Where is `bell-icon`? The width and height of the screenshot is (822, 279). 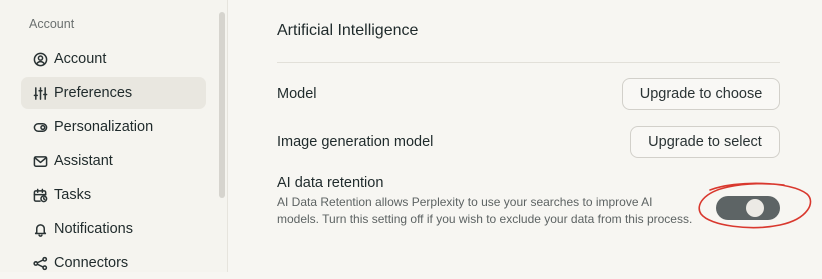
bell-icon is located at coordinates (40, 229).